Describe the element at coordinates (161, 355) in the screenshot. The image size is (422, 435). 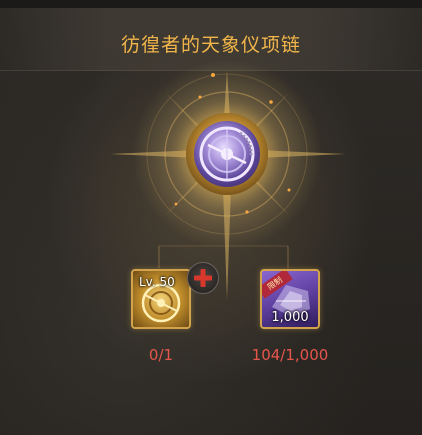
I see `material-count-astrolabe: 0/1` at that location.